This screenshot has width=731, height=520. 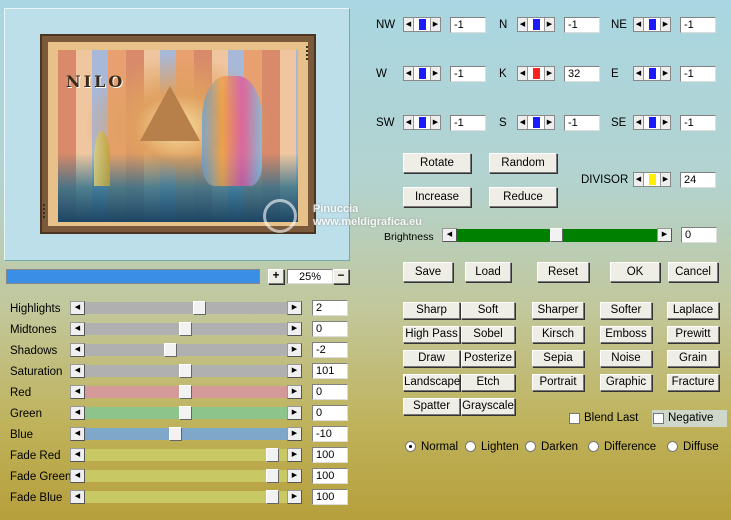 What do you see at coordinates (582, 123) in the screenshot?
I see `dir-s-field: -1` at bounding box center [582, 123].